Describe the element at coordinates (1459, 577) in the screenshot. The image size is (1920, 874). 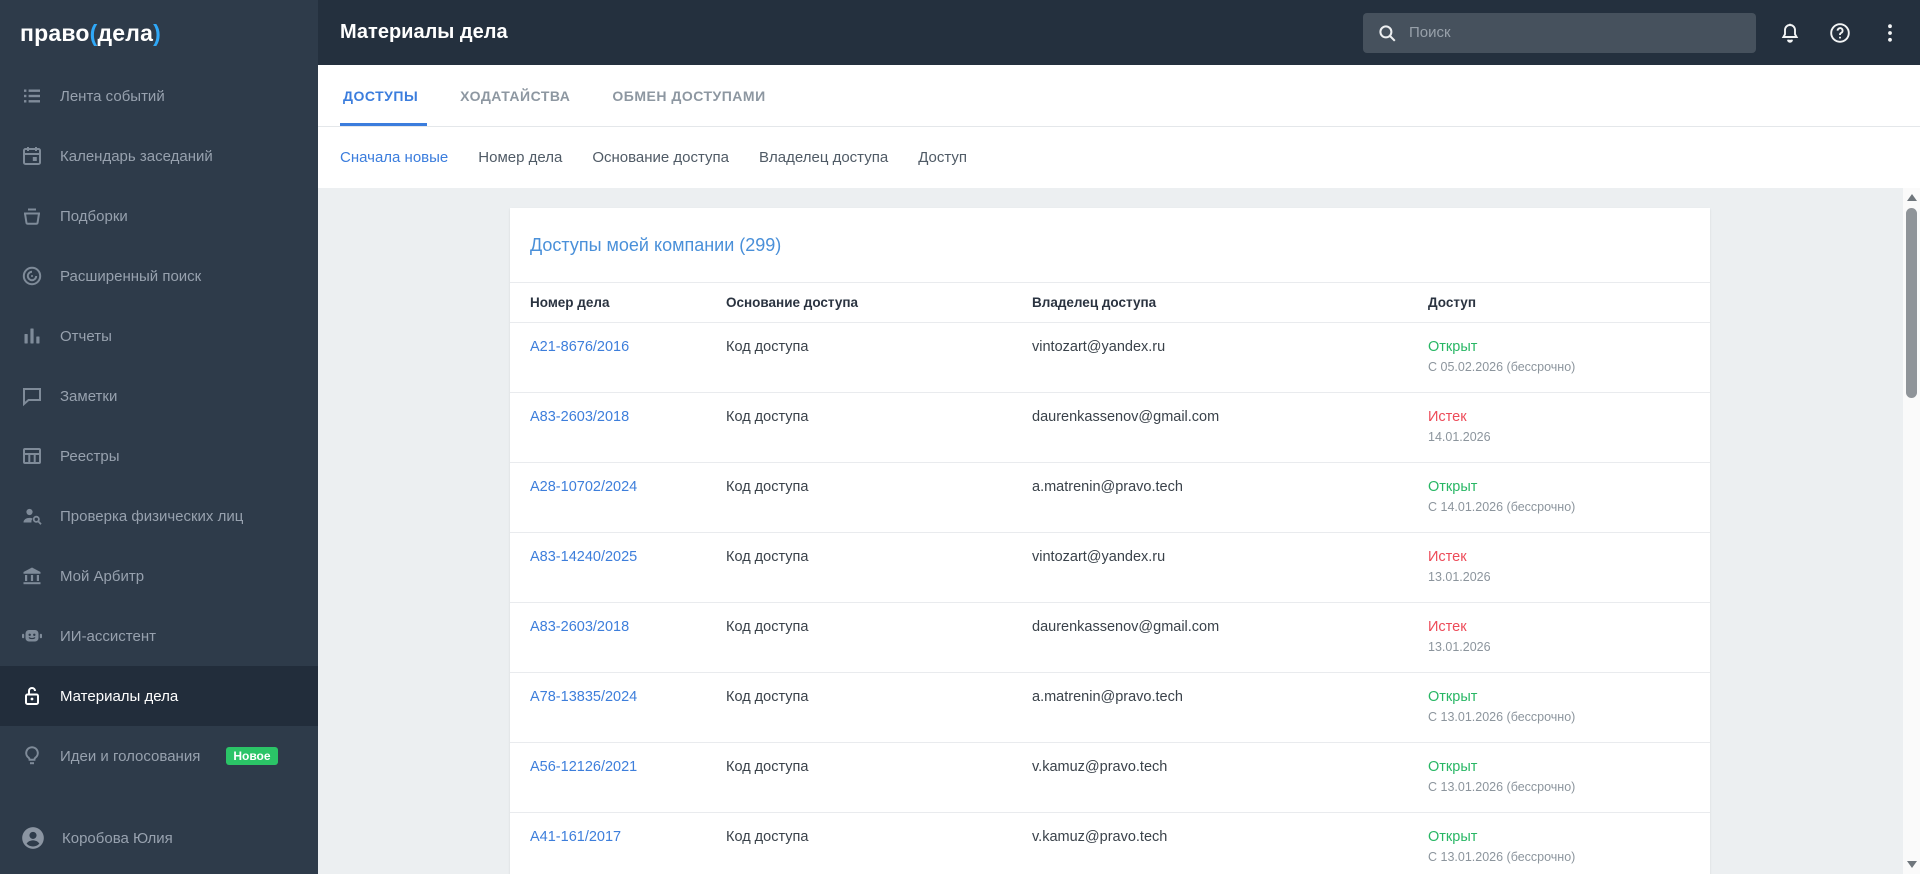
I see `access-date: 13.01.2026` at that location.